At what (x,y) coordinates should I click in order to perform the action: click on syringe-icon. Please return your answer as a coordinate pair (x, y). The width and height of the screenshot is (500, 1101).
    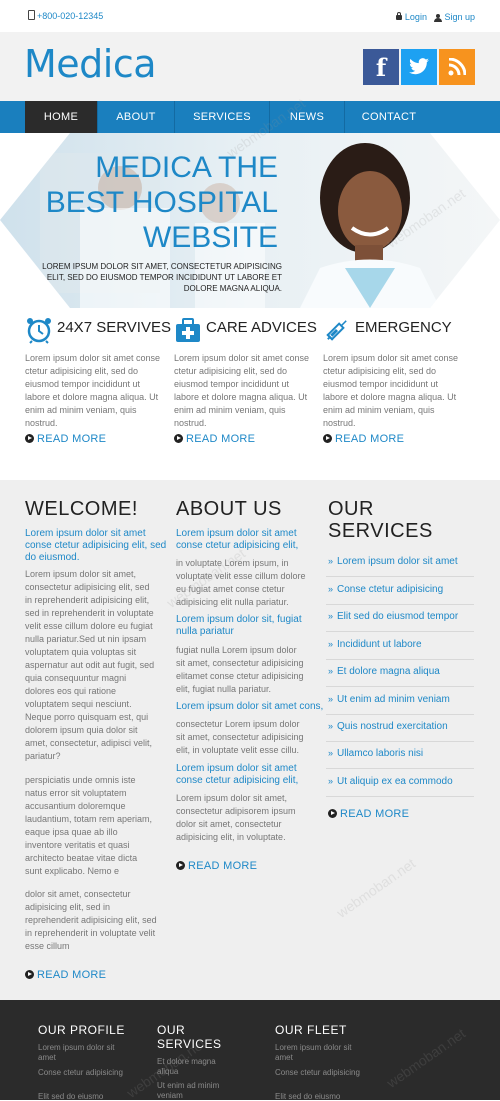
    Looking at the image, I should click on (336, 330).